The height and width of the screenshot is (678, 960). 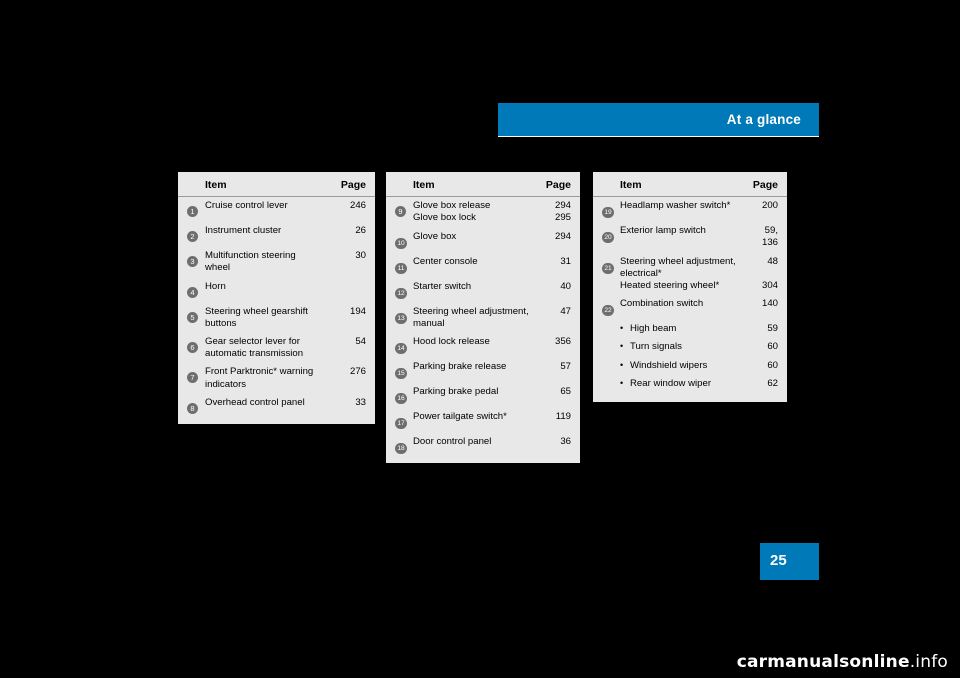 What do you see at coordinates (682, 365) in the screenshot?
I see `sub-item-label: Windshield wipers` at bounding box center [682, 365].